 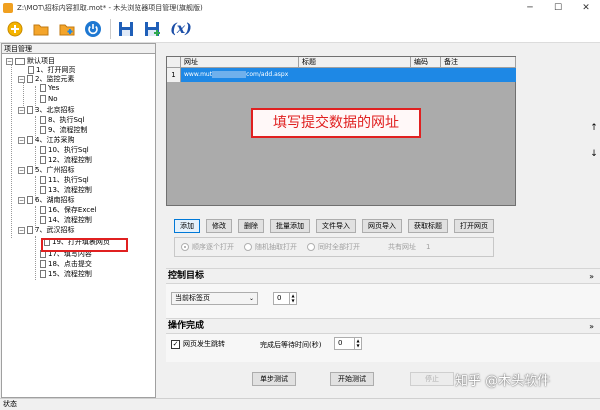 What do you see at coordinates (432, 379) in the screenshot?
I see `stop-button: 停止` at bounding box center [432, 379].